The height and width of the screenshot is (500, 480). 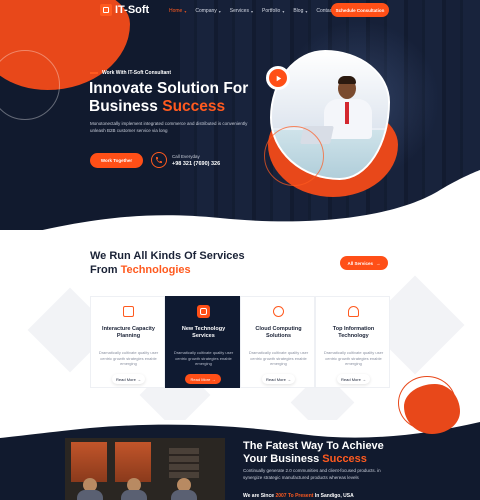 I want to click on logo: IT-Soft, so click(x=124, y=10).